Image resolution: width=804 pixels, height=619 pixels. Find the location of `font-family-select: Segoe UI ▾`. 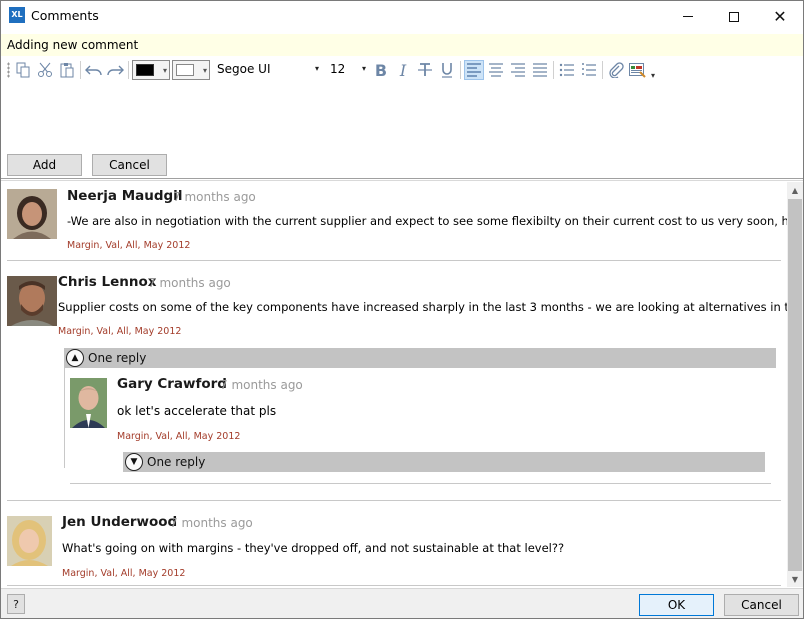

font-family-select: Segoe UI ▾ is located at coordinates (268, 70).